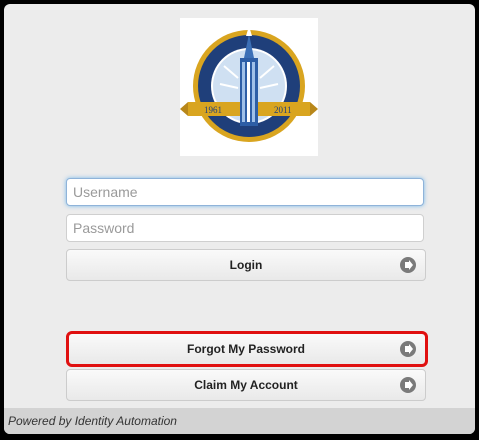 Image resolution: width=479 pixels, height=440 pixels. What do you see at coordinates (247, 349) in the screenshot?
I see `highlight-box` at bounding box center [247, 349].